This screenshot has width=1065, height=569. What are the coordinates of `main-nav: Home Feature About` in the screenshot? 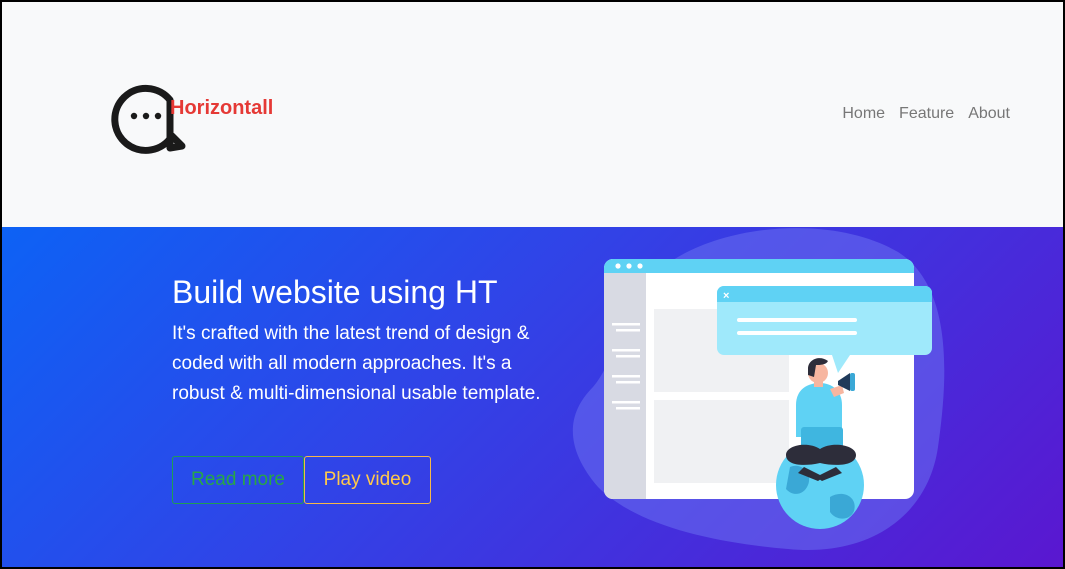 It's located at (926, 114).